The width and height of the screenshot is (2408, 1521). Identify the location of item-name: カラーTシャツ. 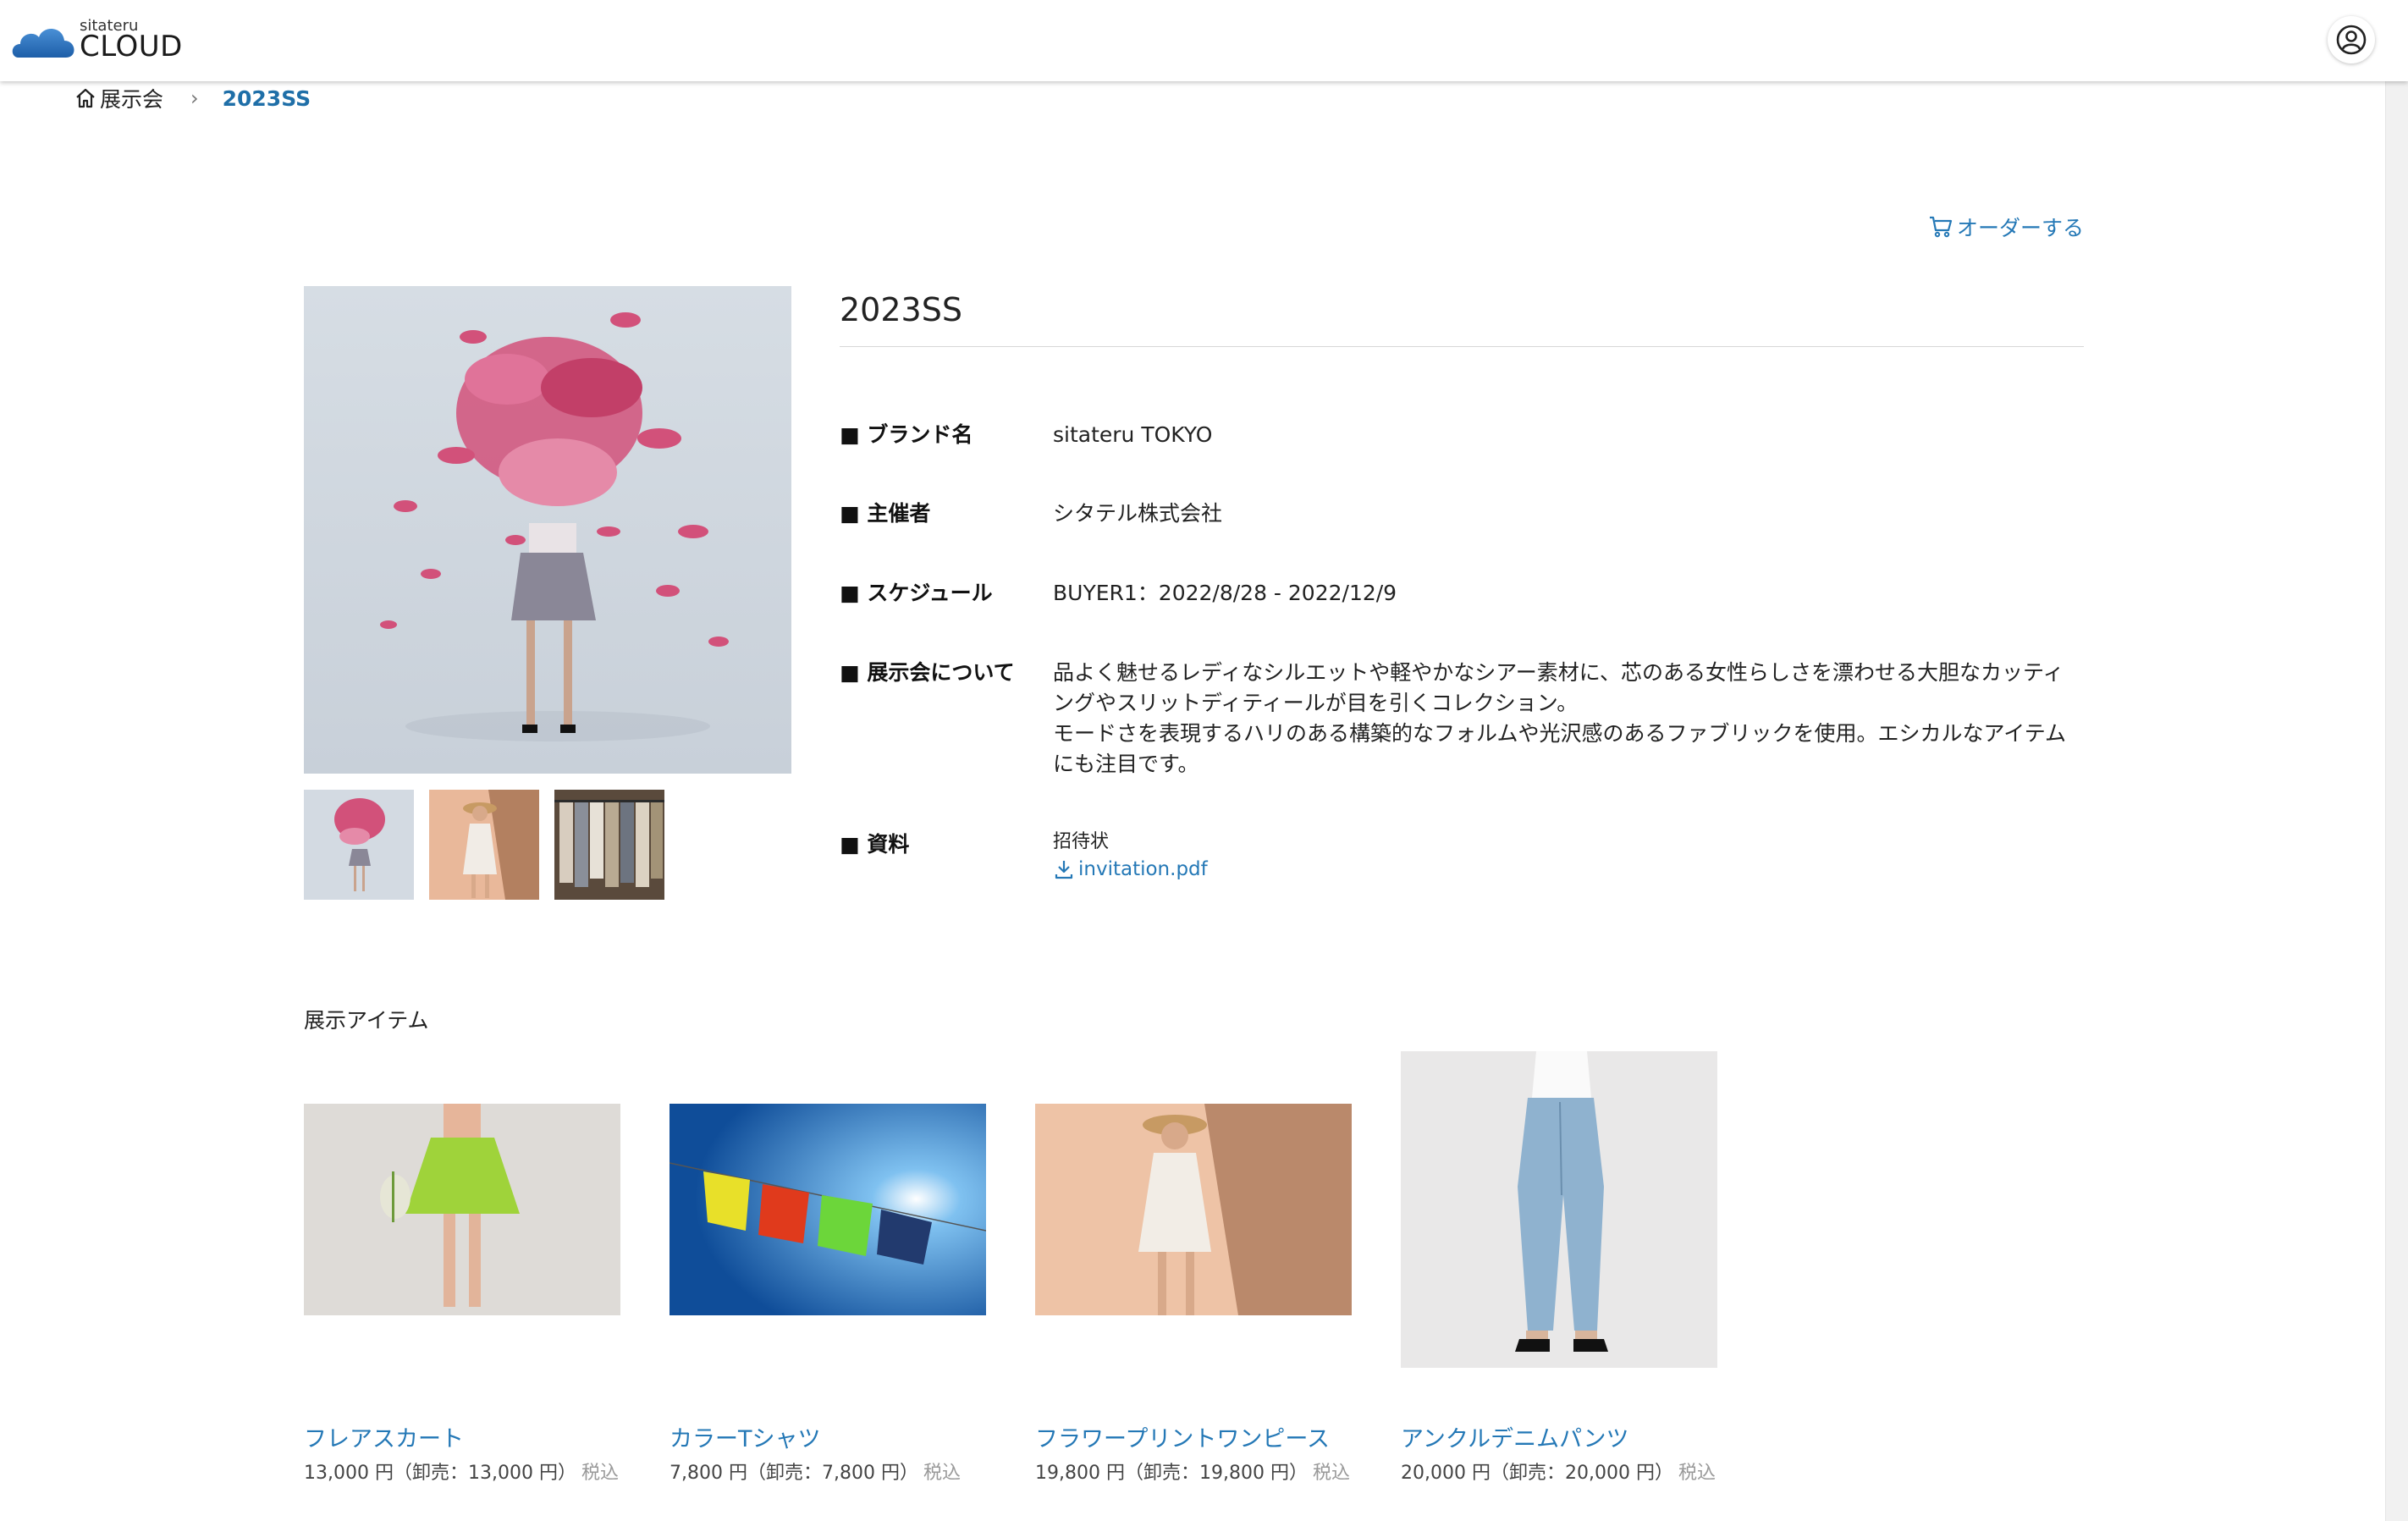
(745, 1436).